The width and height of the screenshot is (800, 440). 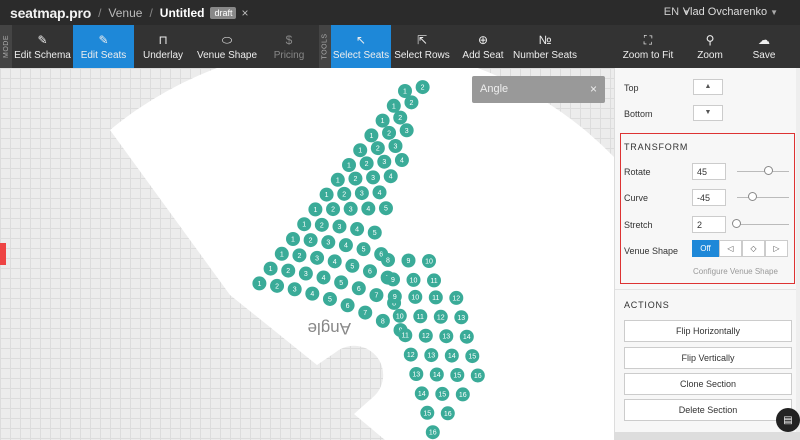 I want to click on chat-icon: ▤, so click(x=788, y=420).